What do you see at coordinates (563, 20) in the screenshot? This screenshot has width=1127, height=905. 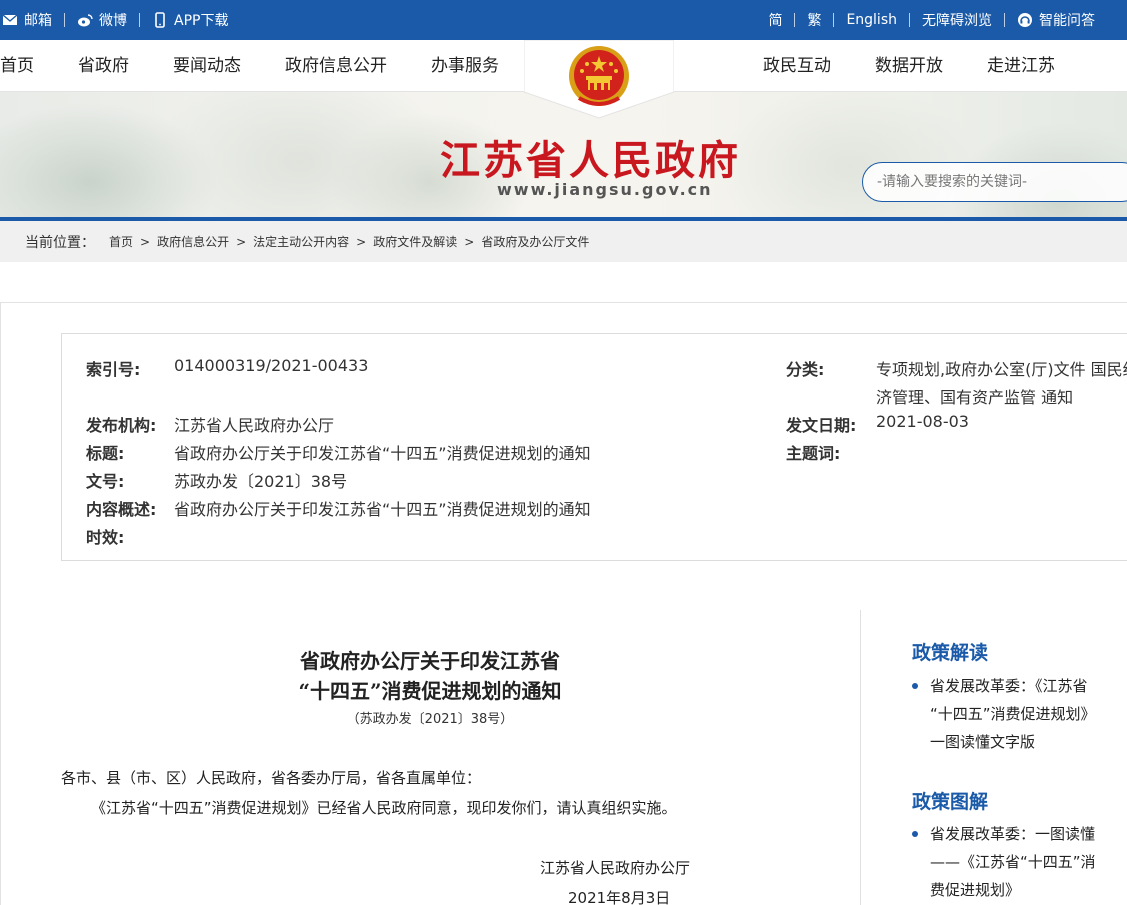 I see `top-utility-bar: 邮箱 微博 APP下载 简 繁 English 无障碍浏览 智能问答` at bounding box center [563, 20].